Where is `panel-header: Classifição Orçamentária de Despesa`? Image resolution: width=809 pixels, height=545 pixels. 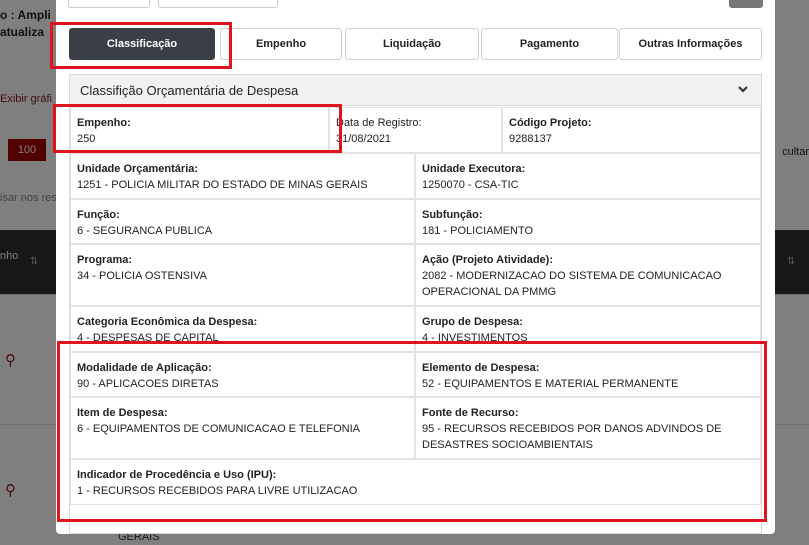
panel-header: Classifição Orçamentária de Despesa is located at coordinates (415, 90).